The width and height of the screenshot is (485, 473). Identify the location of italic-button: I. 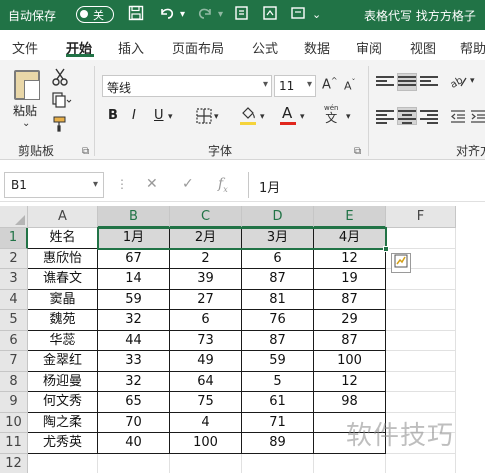
(134, 115).